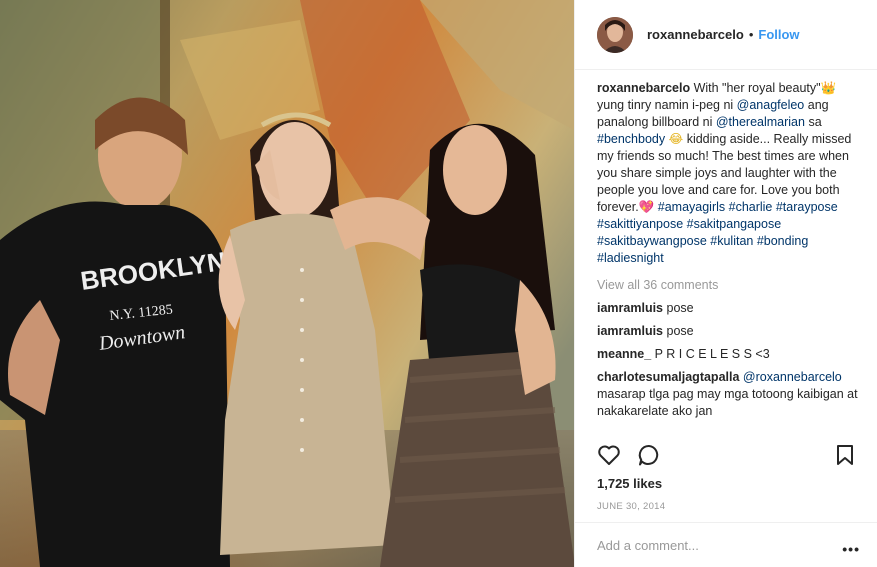 This screenshot has height=567, width=877. What do you see at coordinates (760, 122) in the screenshot?
I see `mention-link: @therealmarian` at bounding box center [760, 122].